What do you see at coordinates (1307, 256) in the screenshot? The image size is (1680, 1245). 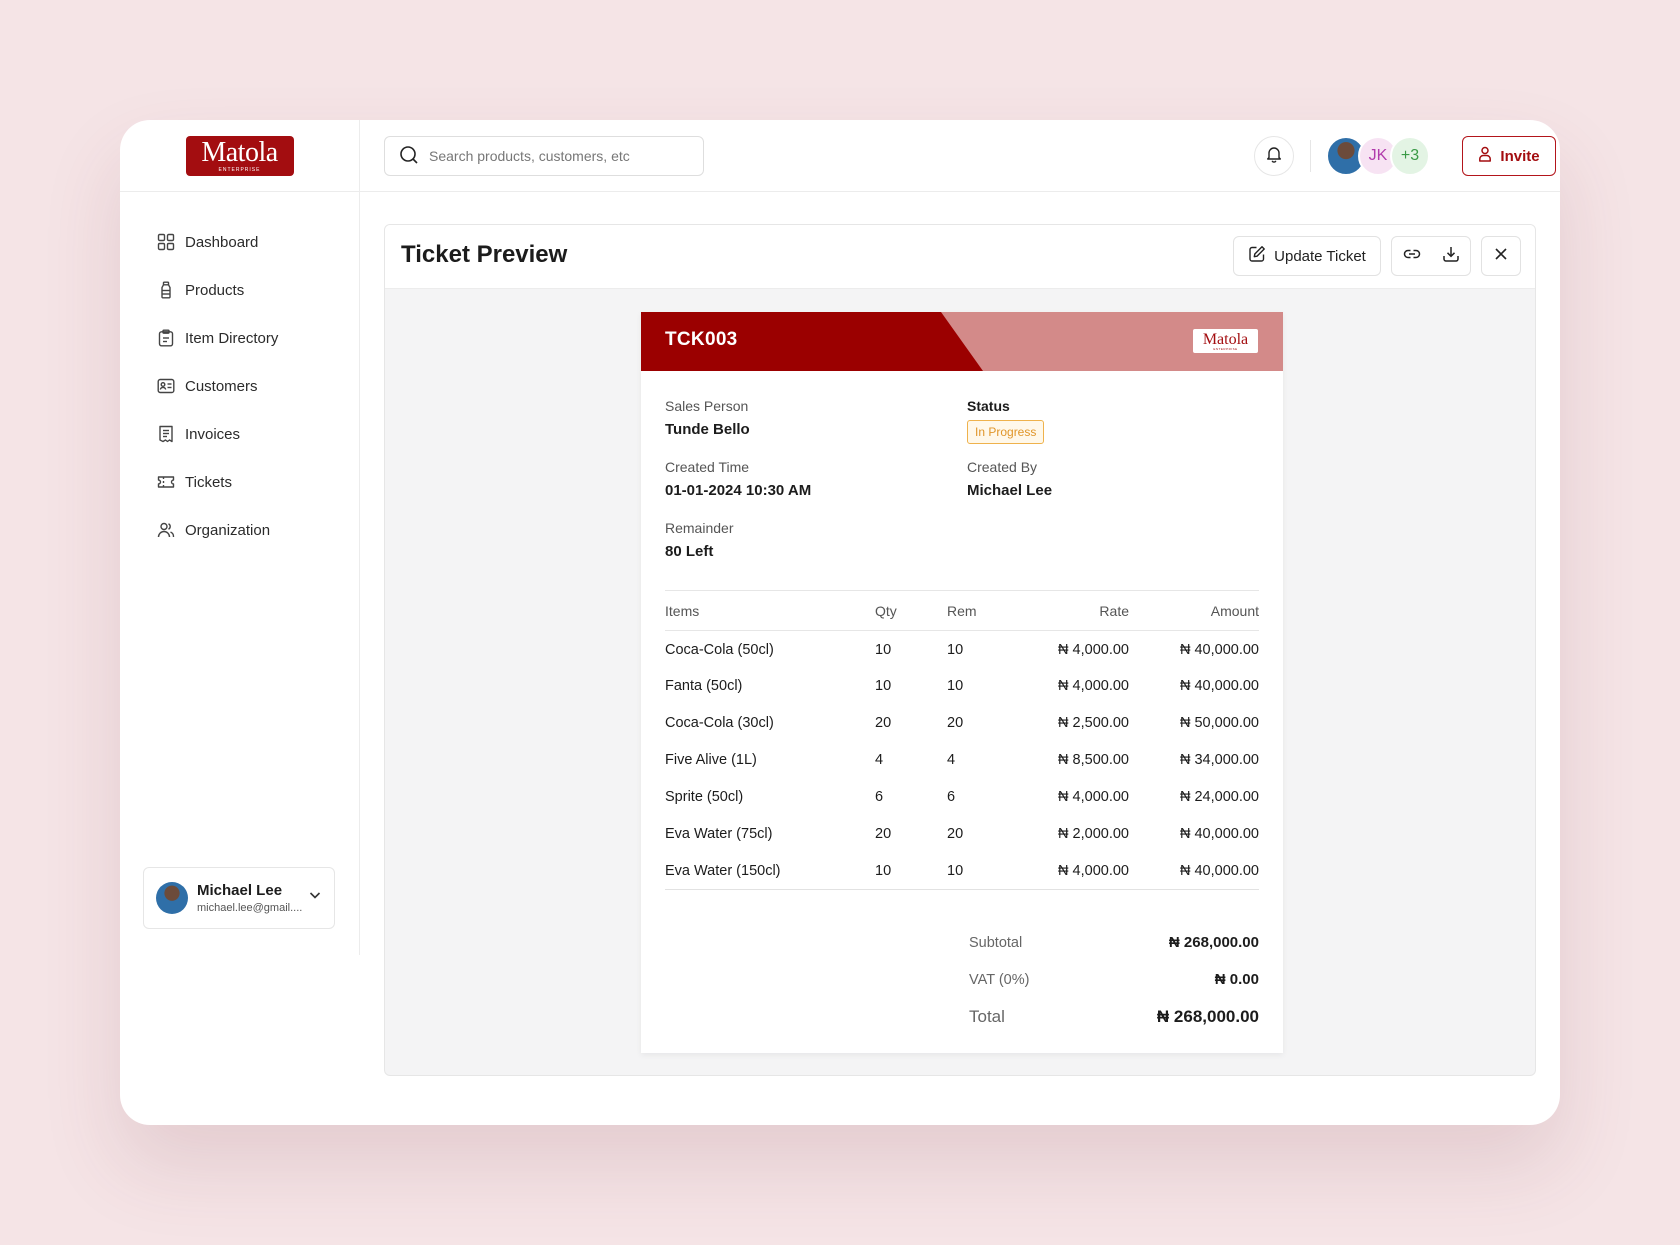 I see `update-ticket-button: Update Ticket` at bounding box center [1307, 256].